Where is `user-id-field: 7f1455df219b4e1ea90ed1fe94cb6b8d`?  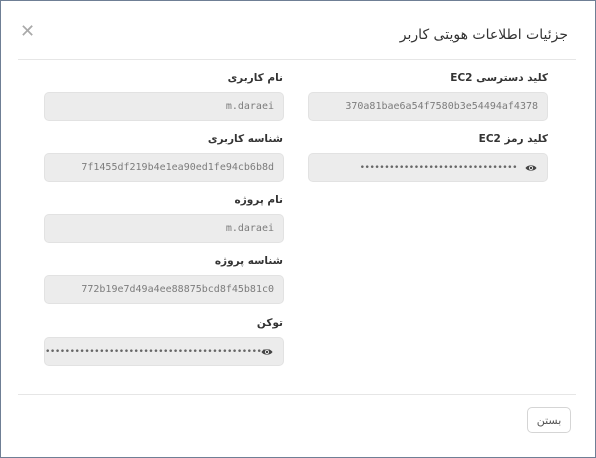 user-id-field: 7f1455df219b4e1ea90ed1fe94cb6b8d is located at coordinates (164, 167).